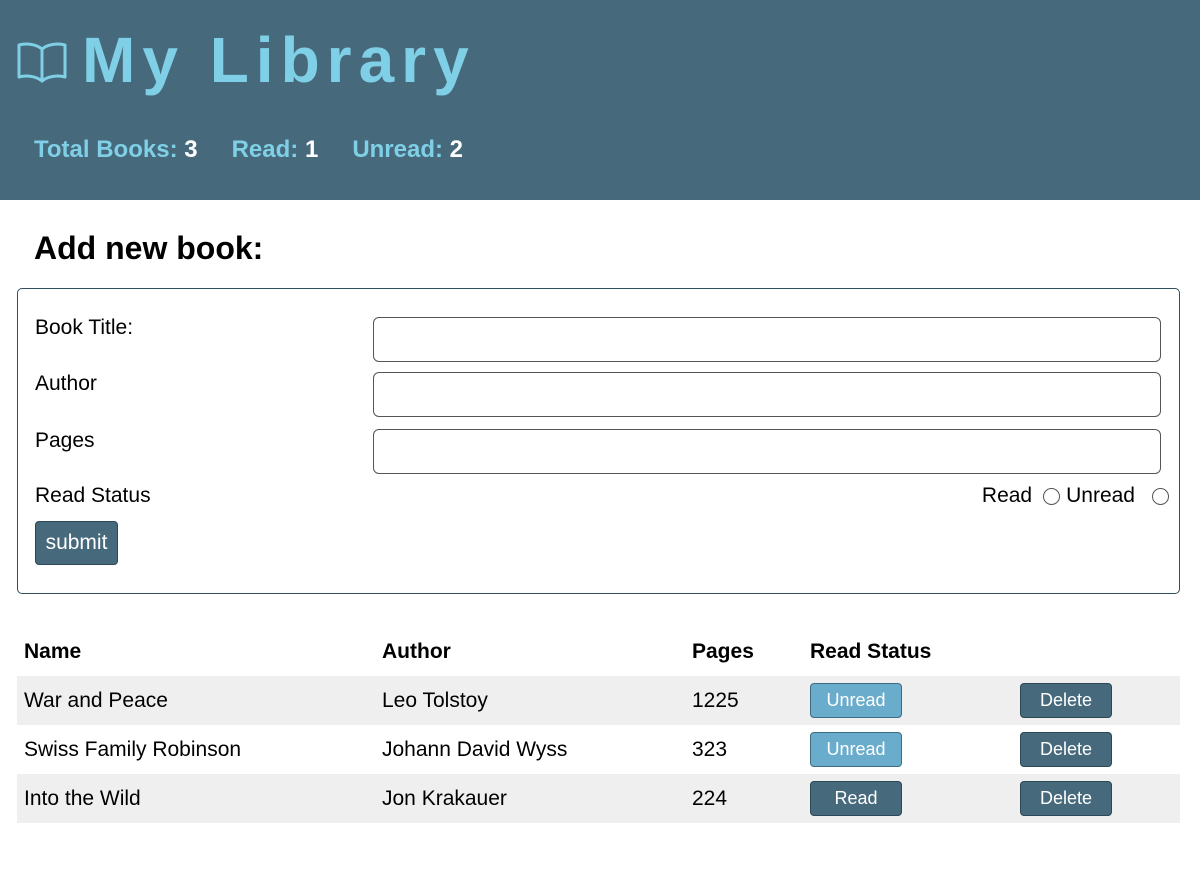 The height and width of the screenshot is (877, 1200). I want to click on open-book-icon, so click(42, 62).